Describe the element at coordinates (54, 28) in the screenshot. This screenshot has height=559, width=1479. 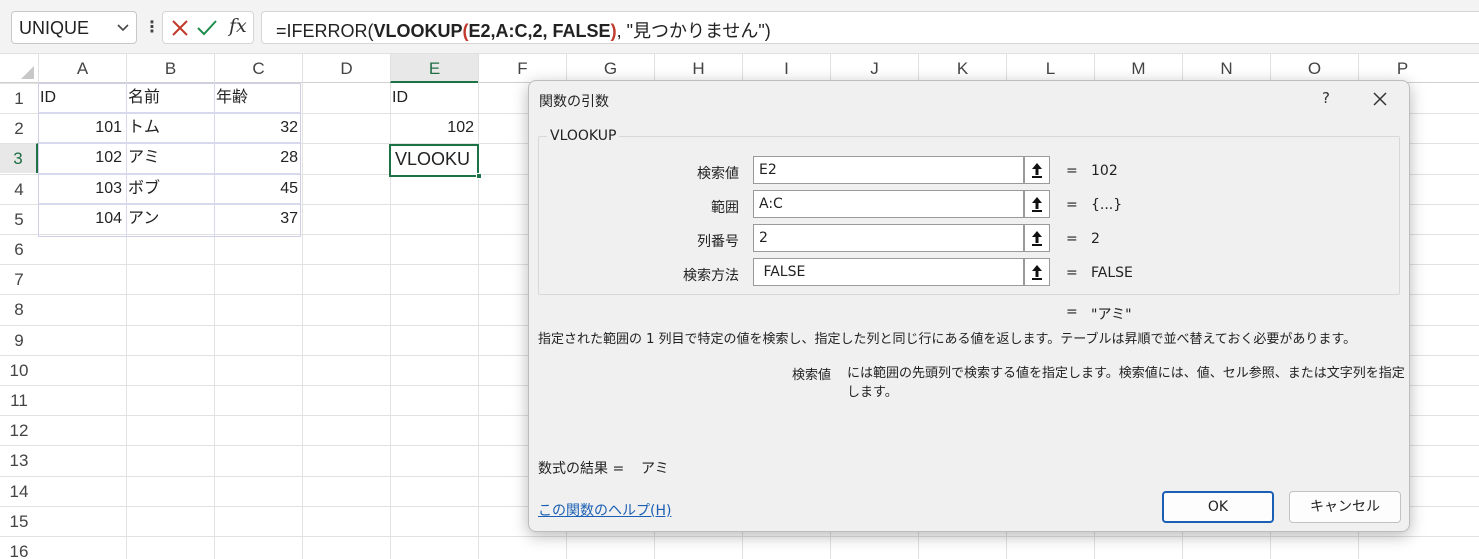
I see `name-box-value: UNIQUE` at that location.